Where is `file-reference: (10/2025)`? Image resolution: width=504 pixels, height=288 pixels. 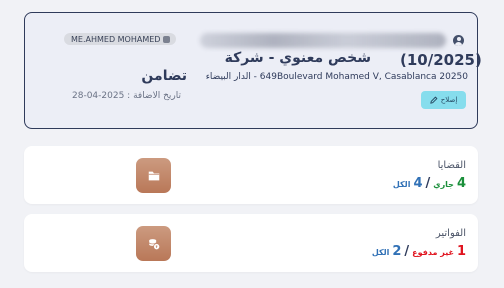
file-reference: (10/2025) is located at coordinates (441, 60).